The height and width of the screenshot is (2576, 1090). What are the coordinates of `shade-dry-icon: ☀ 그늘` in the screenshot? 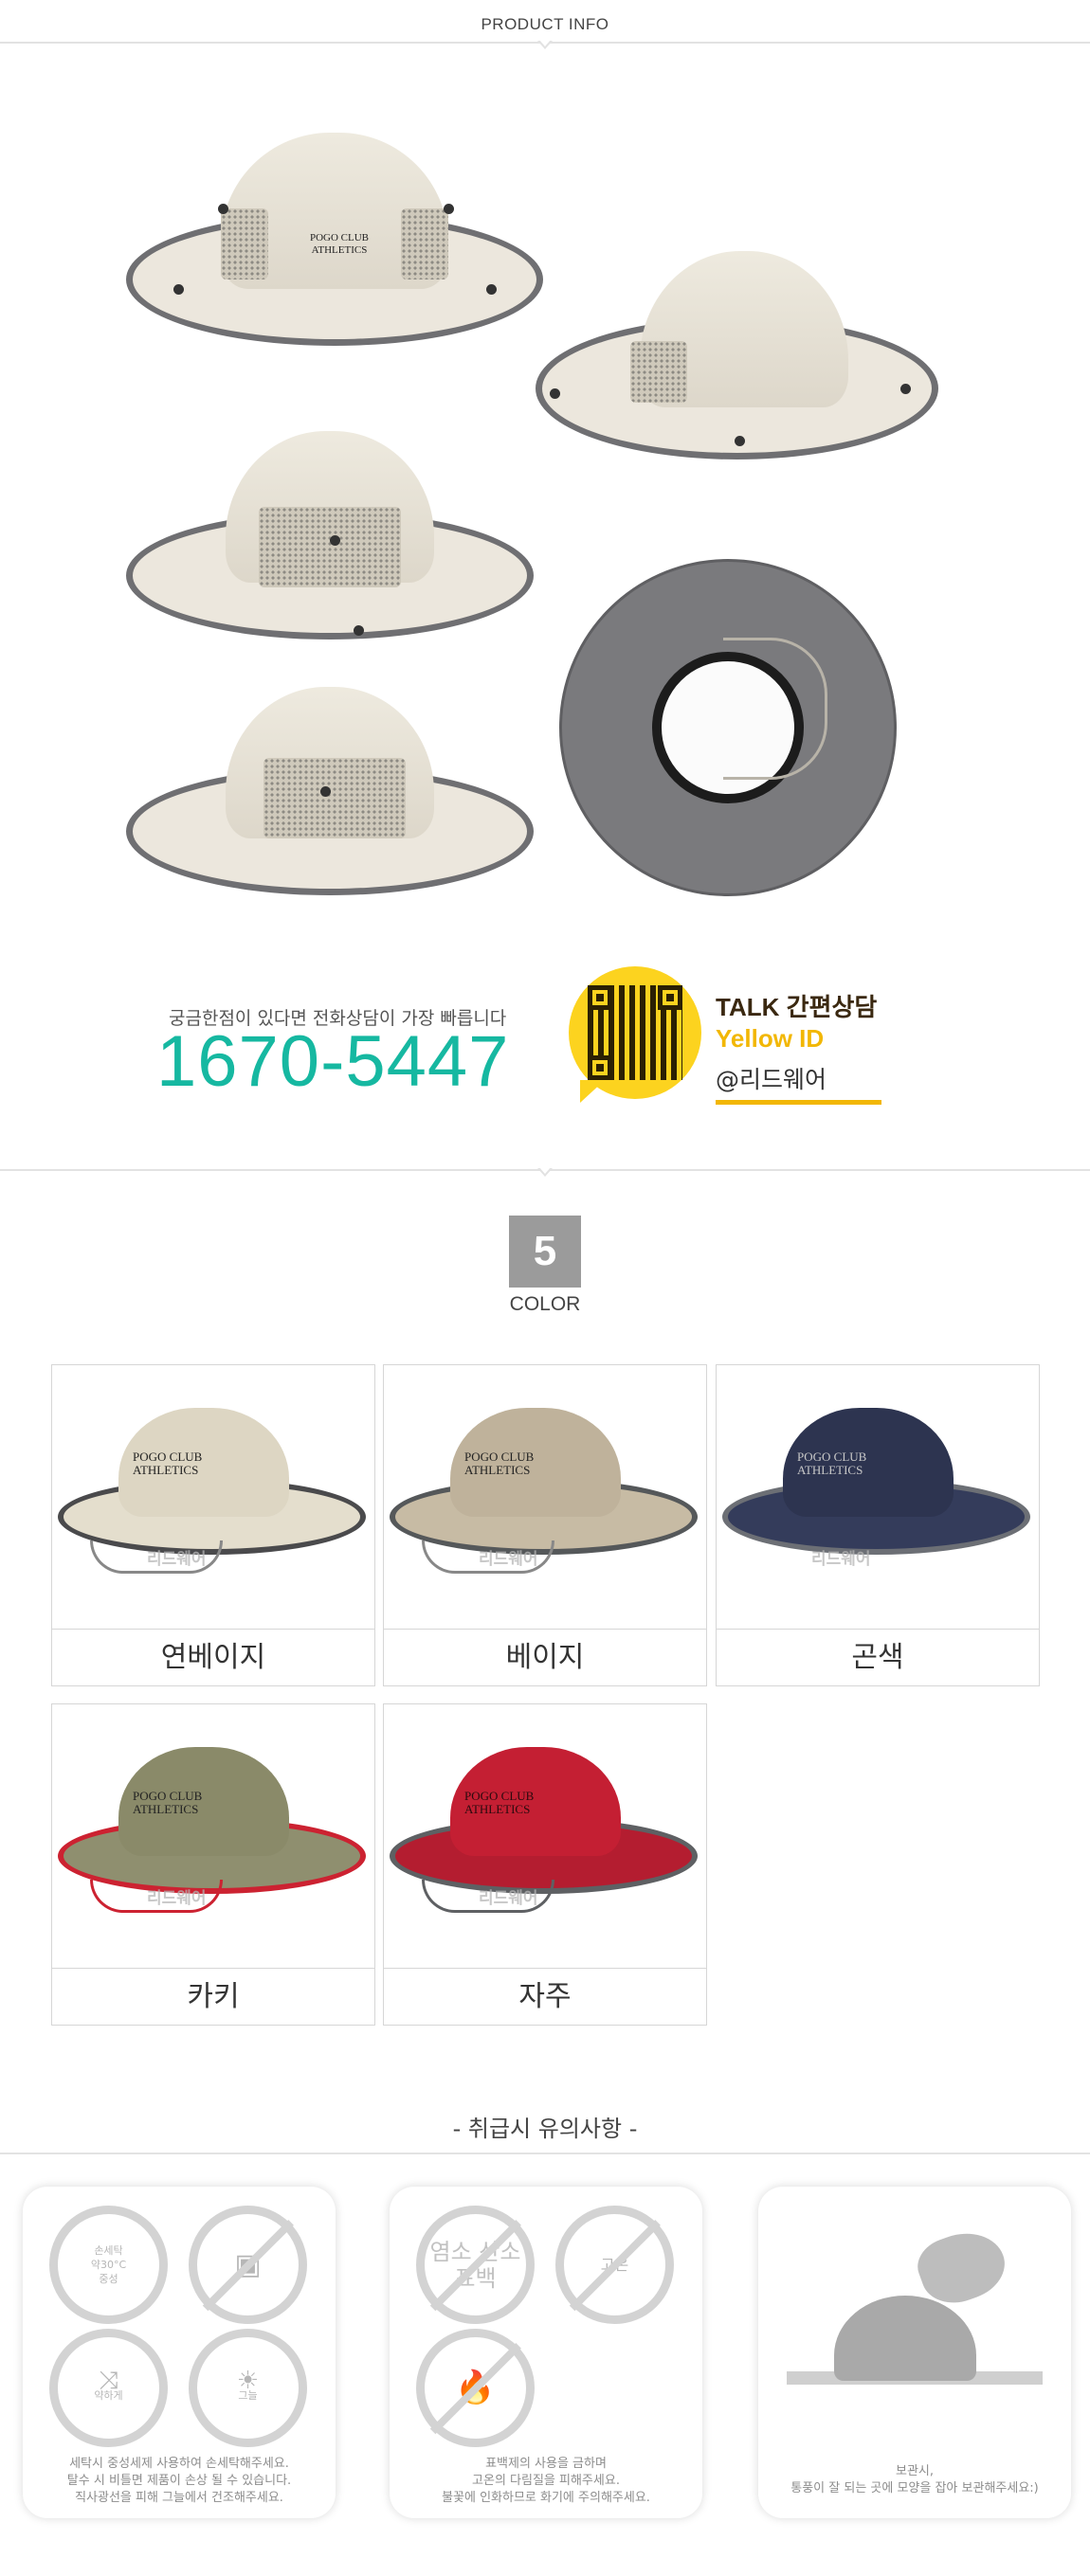 It's located at (248, 2388).